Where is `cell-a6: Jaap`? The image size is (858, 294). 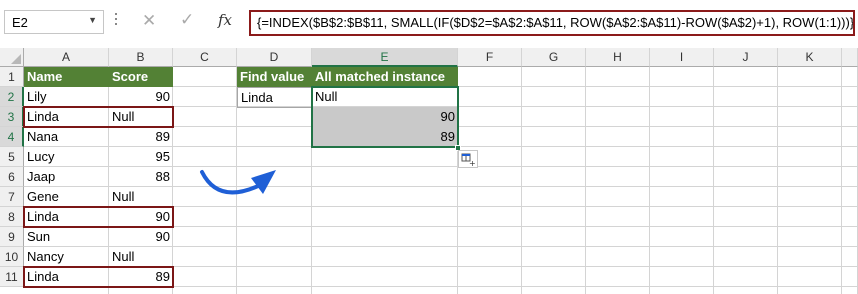 cell-a6: Jaap is located at coordinates (66, 177).